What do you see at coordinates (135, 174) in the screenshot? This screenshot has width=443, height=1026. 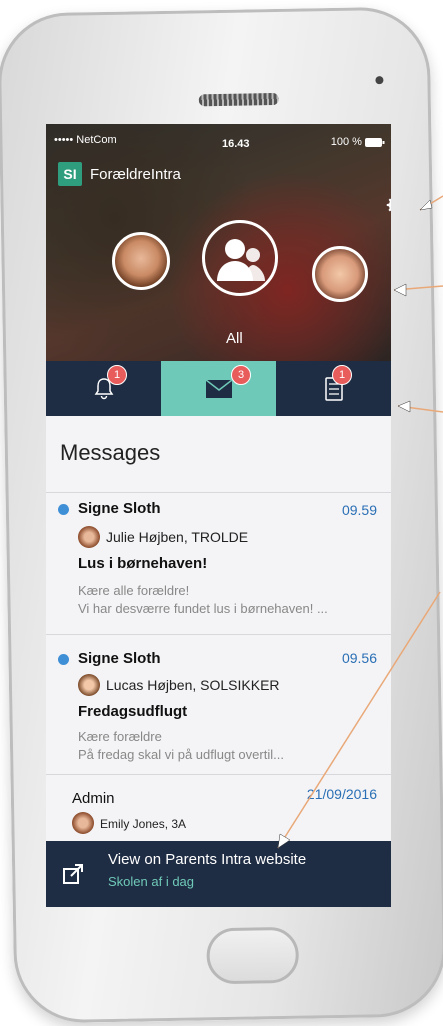 I see `app-title: ForældreIntra` at bounding box center [135, 174].